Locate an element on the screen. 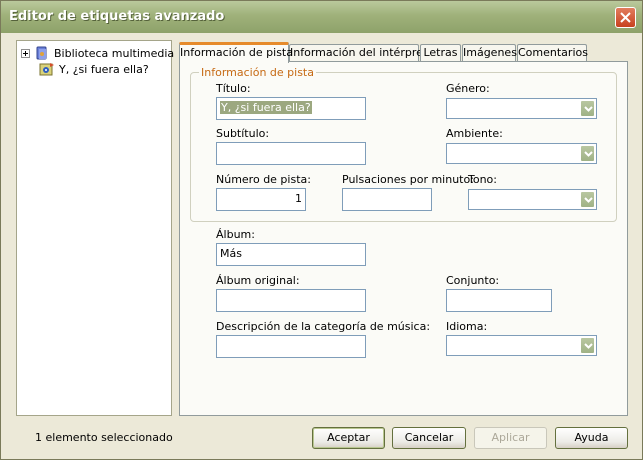  track-number-label: Número de pista: is located at coordinates (263, 179).